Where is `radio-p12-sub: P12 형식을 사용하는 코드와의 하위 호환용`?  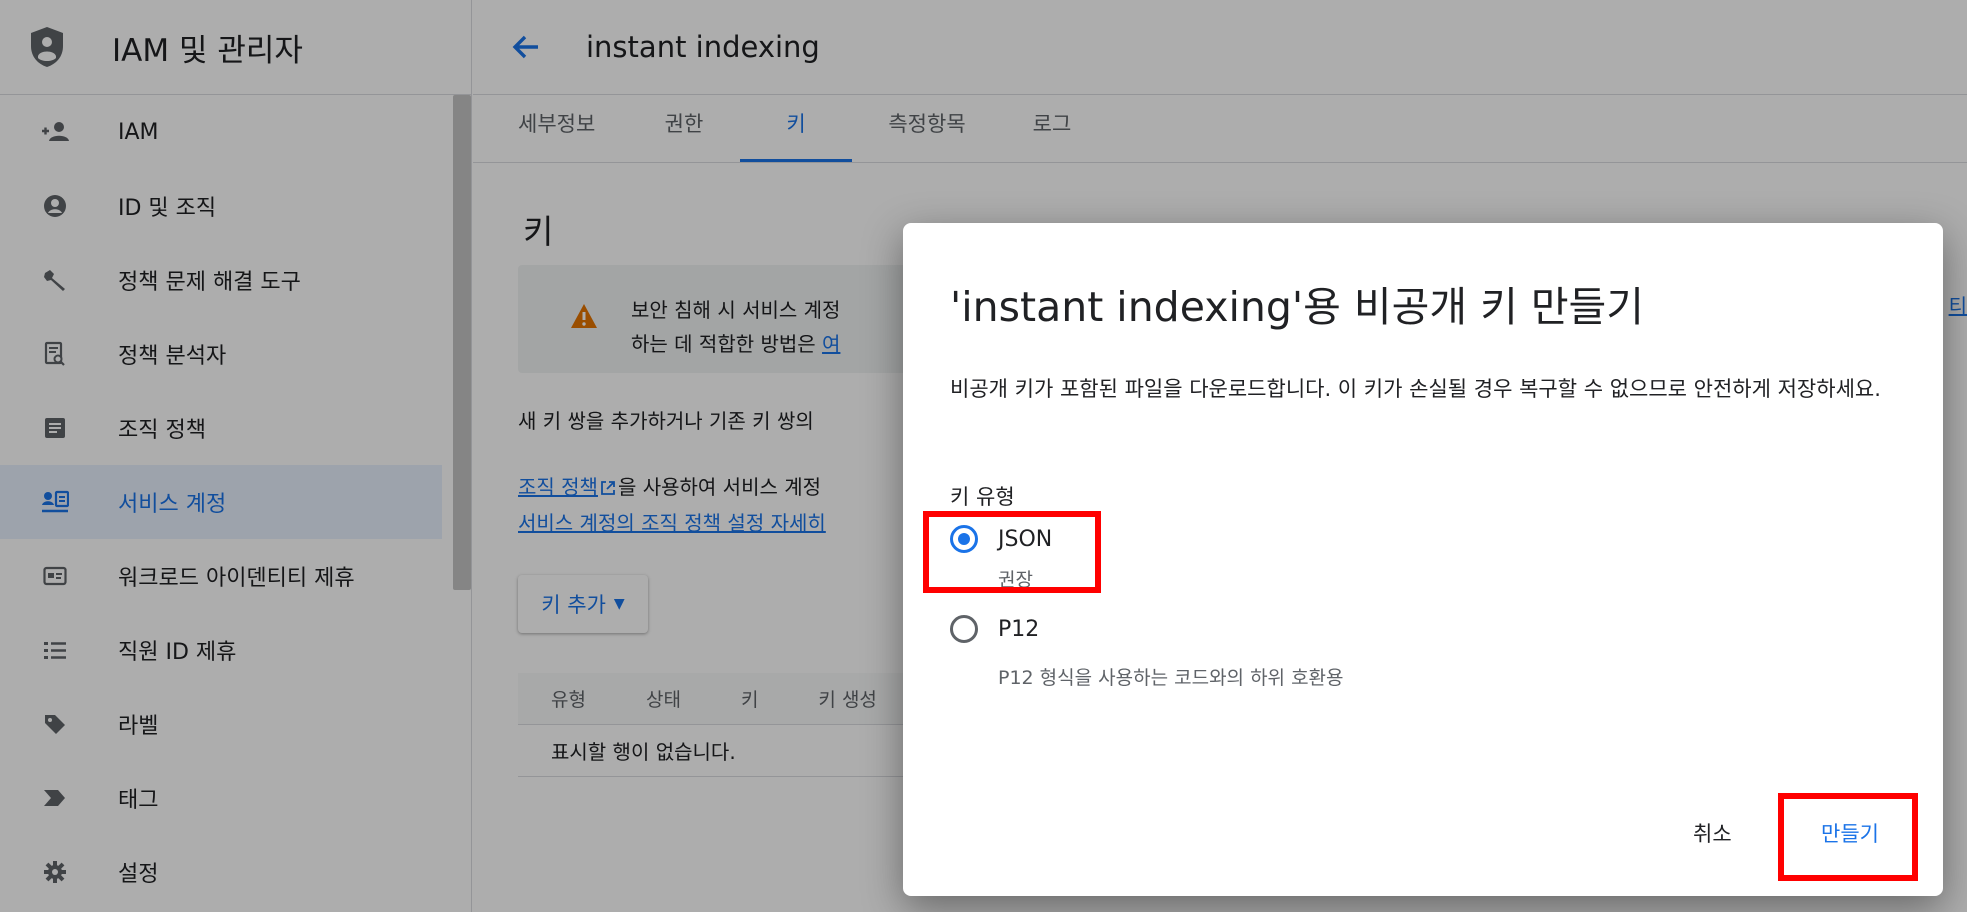 radio-p12-sub: P12 형식을 사용하는 코드와의 하위 호환용 is located at coordinates (1171, 678).